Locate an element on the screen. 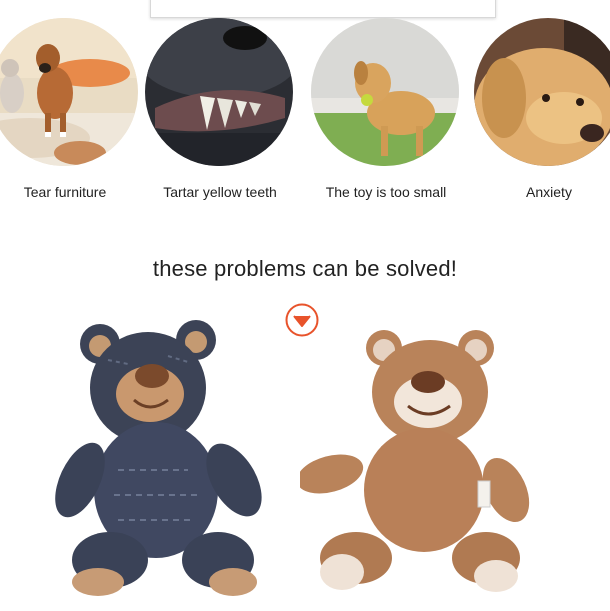 The image size is (610, 611). dog-on-couch-photo is located at coordinates (69, 92).